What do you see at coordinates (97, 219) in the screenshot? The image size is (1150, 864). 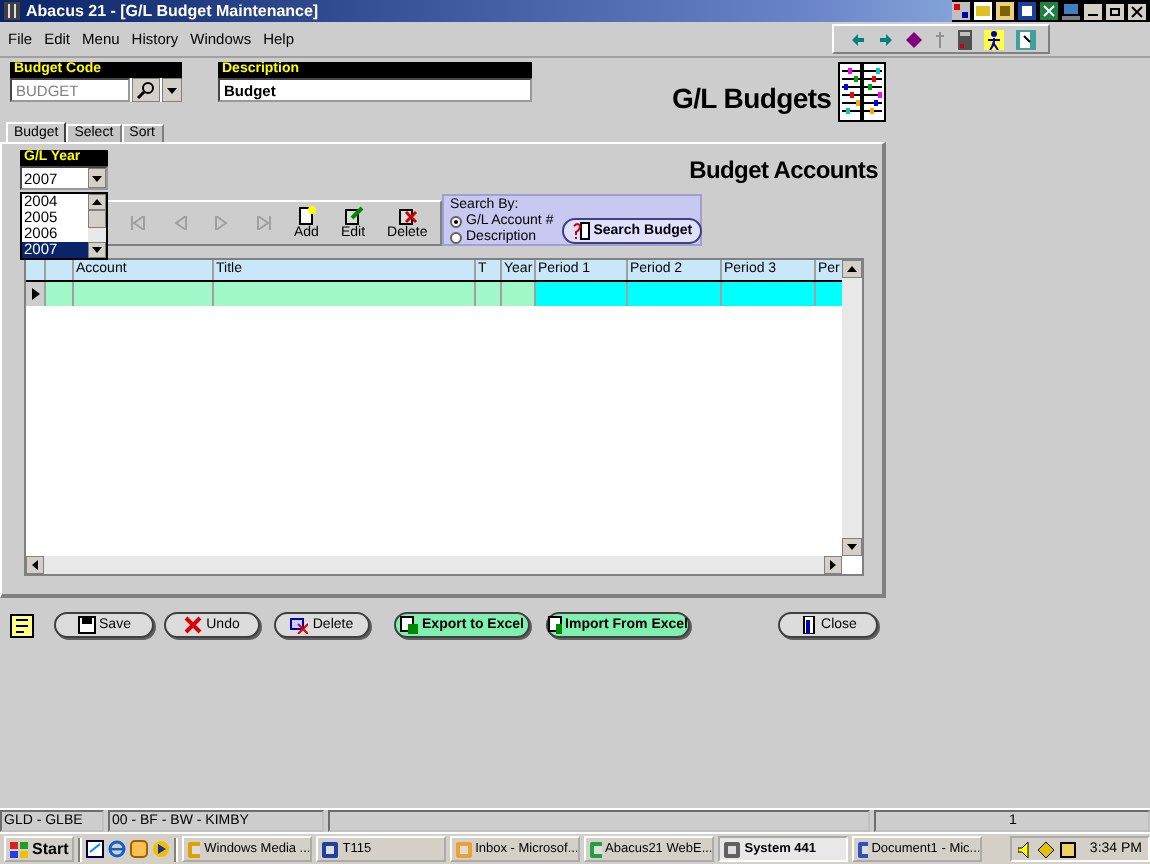 I see `scroll-thumb` at bounding box center [97, 219].